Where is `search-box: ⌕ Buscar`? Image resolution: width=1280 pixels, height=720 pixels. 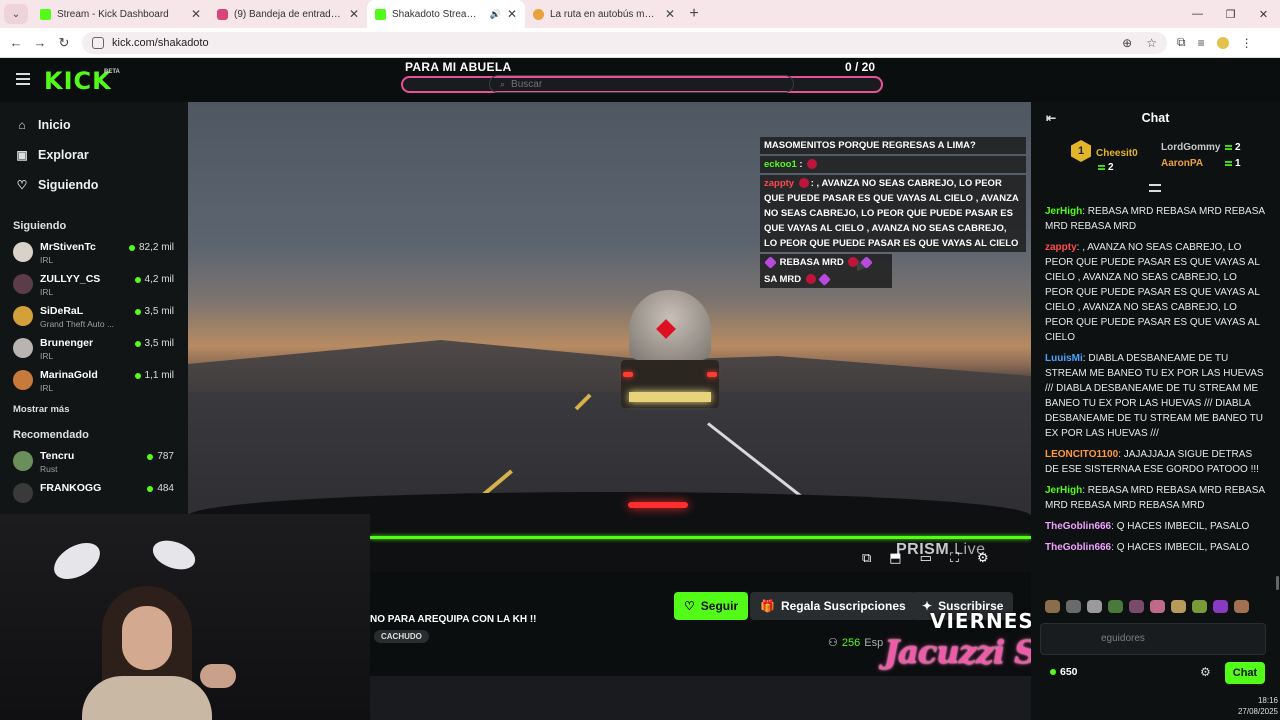
search-box: ⌕ Buscar is located at coordinates (642, 84).